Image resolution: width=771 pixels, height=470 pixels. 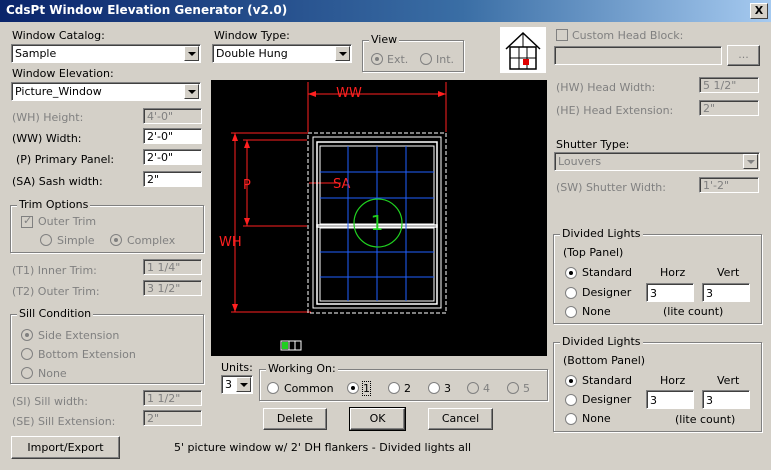 What do you see at coordinates (460, 419) in the screenshot?
I see `cancel-button: Cancel` at bounding box center [460, 419].